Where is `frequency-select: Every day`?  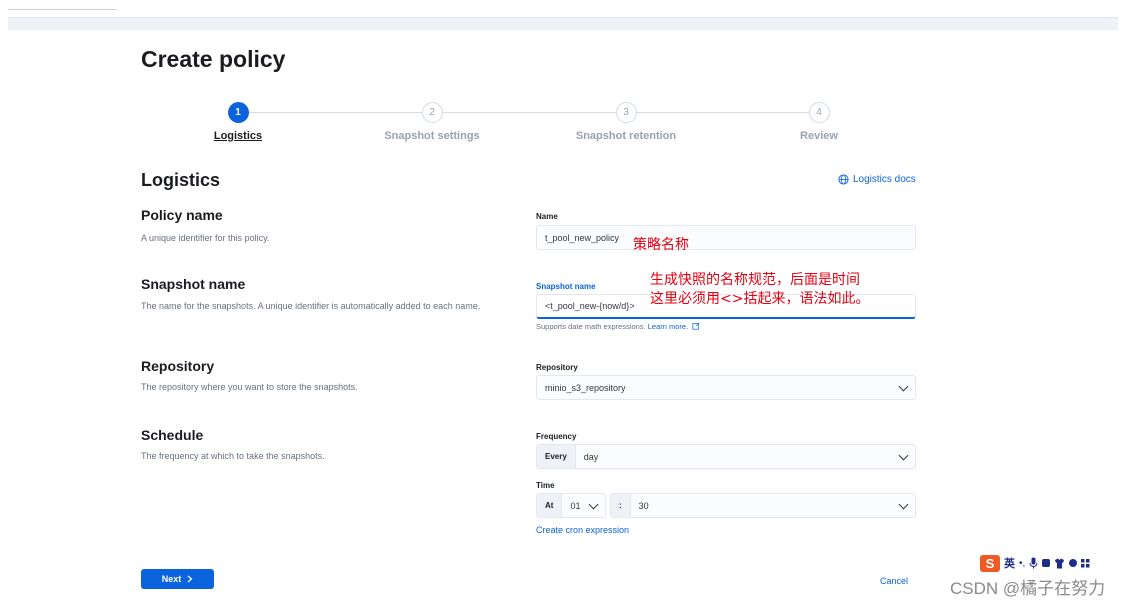
frequency-select: Every day is located at coordinates (726, 456).